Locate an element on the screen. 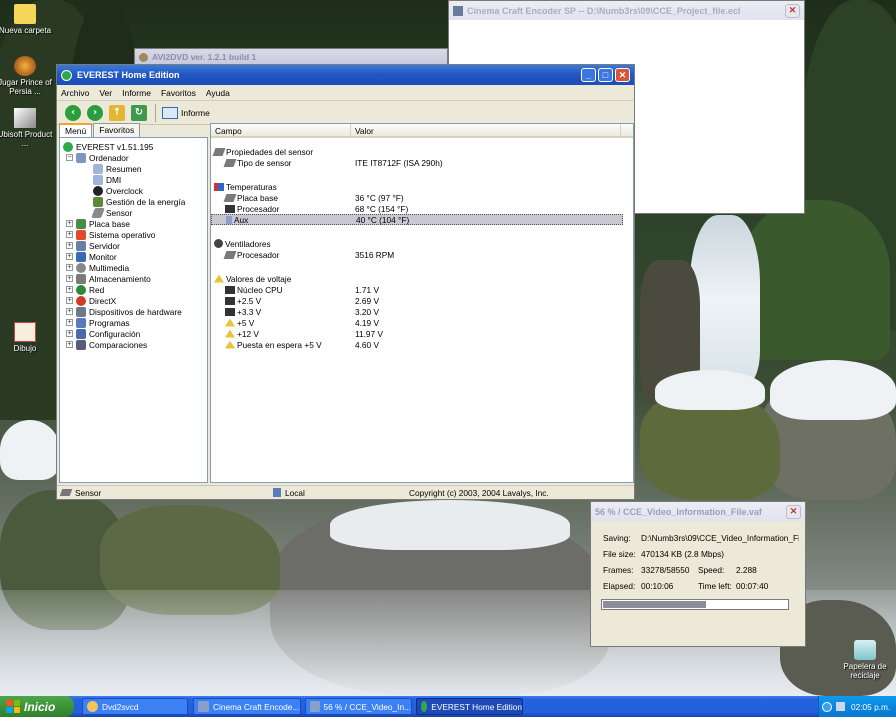 The height and width of the screenshot is (717, 896). menu-archivo: Archivo is located at coordinates (75, 93).